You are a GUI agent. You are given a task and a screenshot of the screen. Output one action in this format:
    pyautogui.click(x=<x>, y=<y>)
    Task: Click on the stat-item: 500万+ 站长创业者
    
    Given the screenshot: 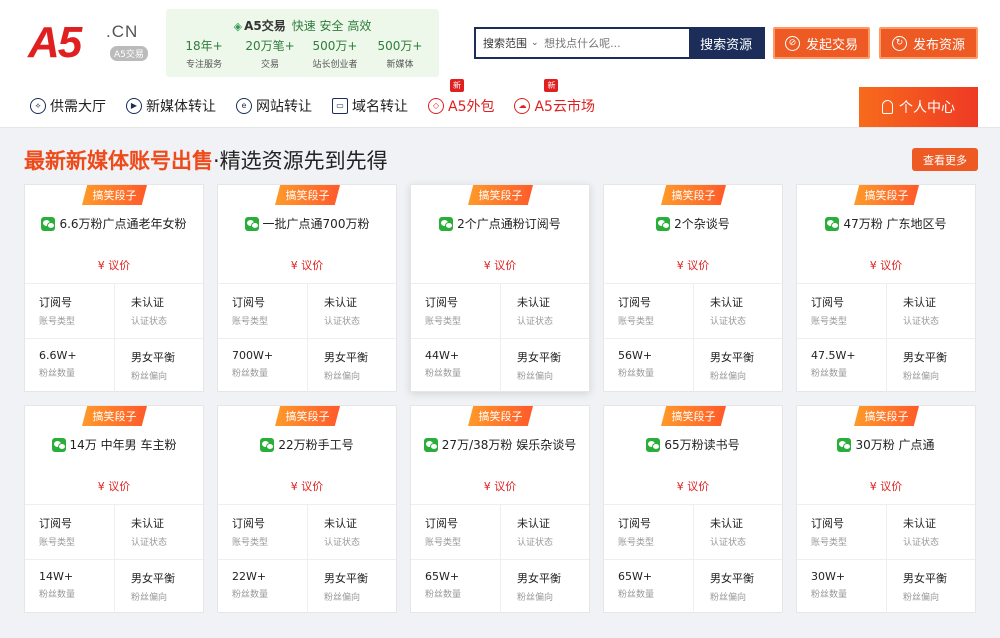 What is the action you would take?
    pyautogui.click(x=335, y=53)
    